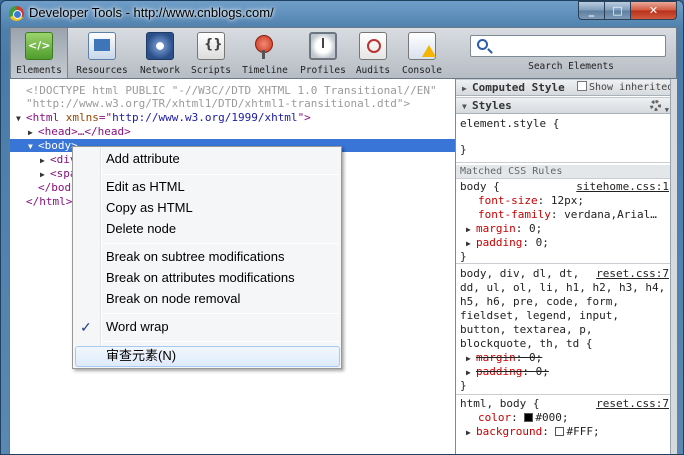  What do you see at coordinates (518, 87) in the screenshot?
I see `section-title: Computed Style` at bounding box center [518, 87].